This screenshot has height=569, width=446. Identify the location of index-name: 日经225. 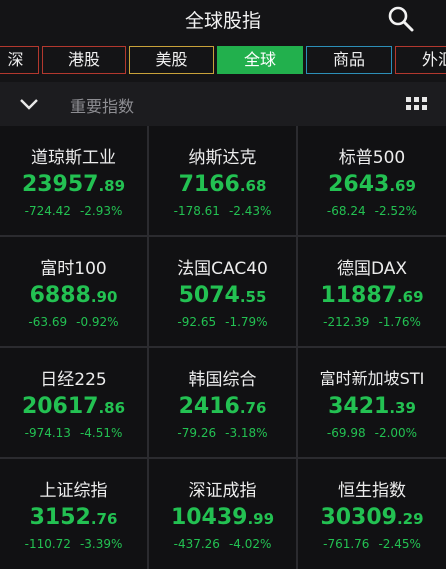
(73, 380).